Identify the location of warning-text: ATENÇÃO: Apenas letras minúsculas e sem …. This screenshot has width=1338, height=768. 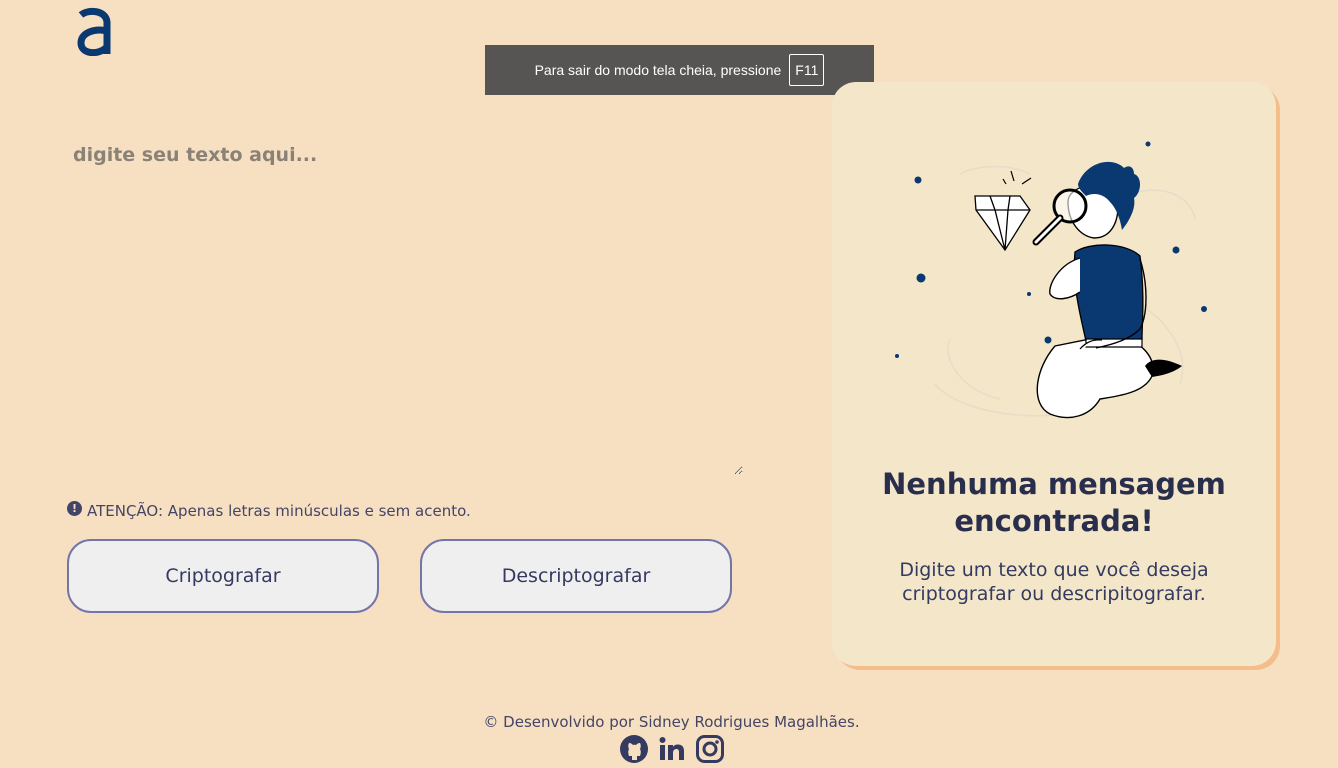
(279, 511).